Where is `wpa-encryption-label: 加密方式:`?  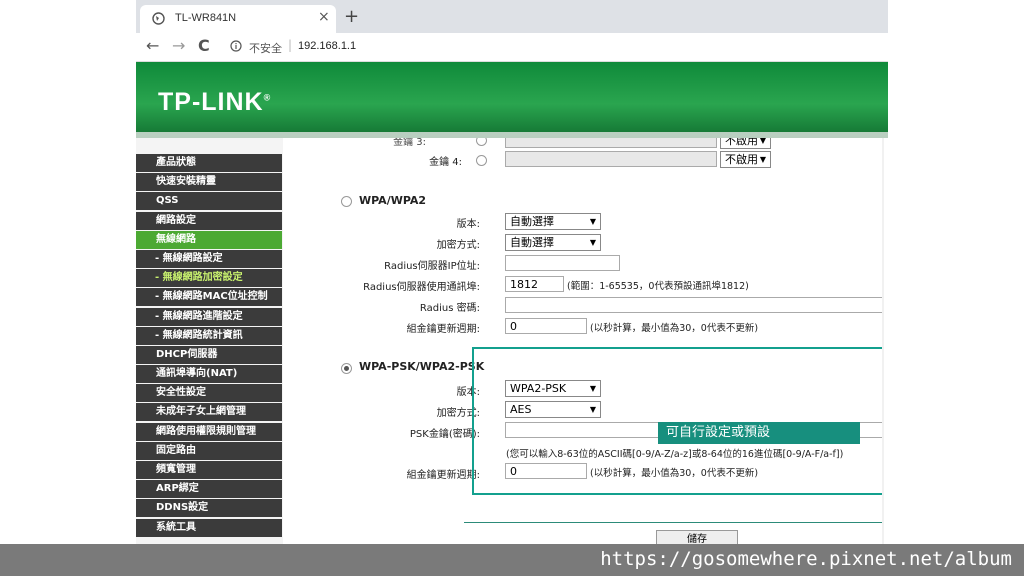 wpa-encryption-label: 加密方式: is located at coordinates (458, 245).